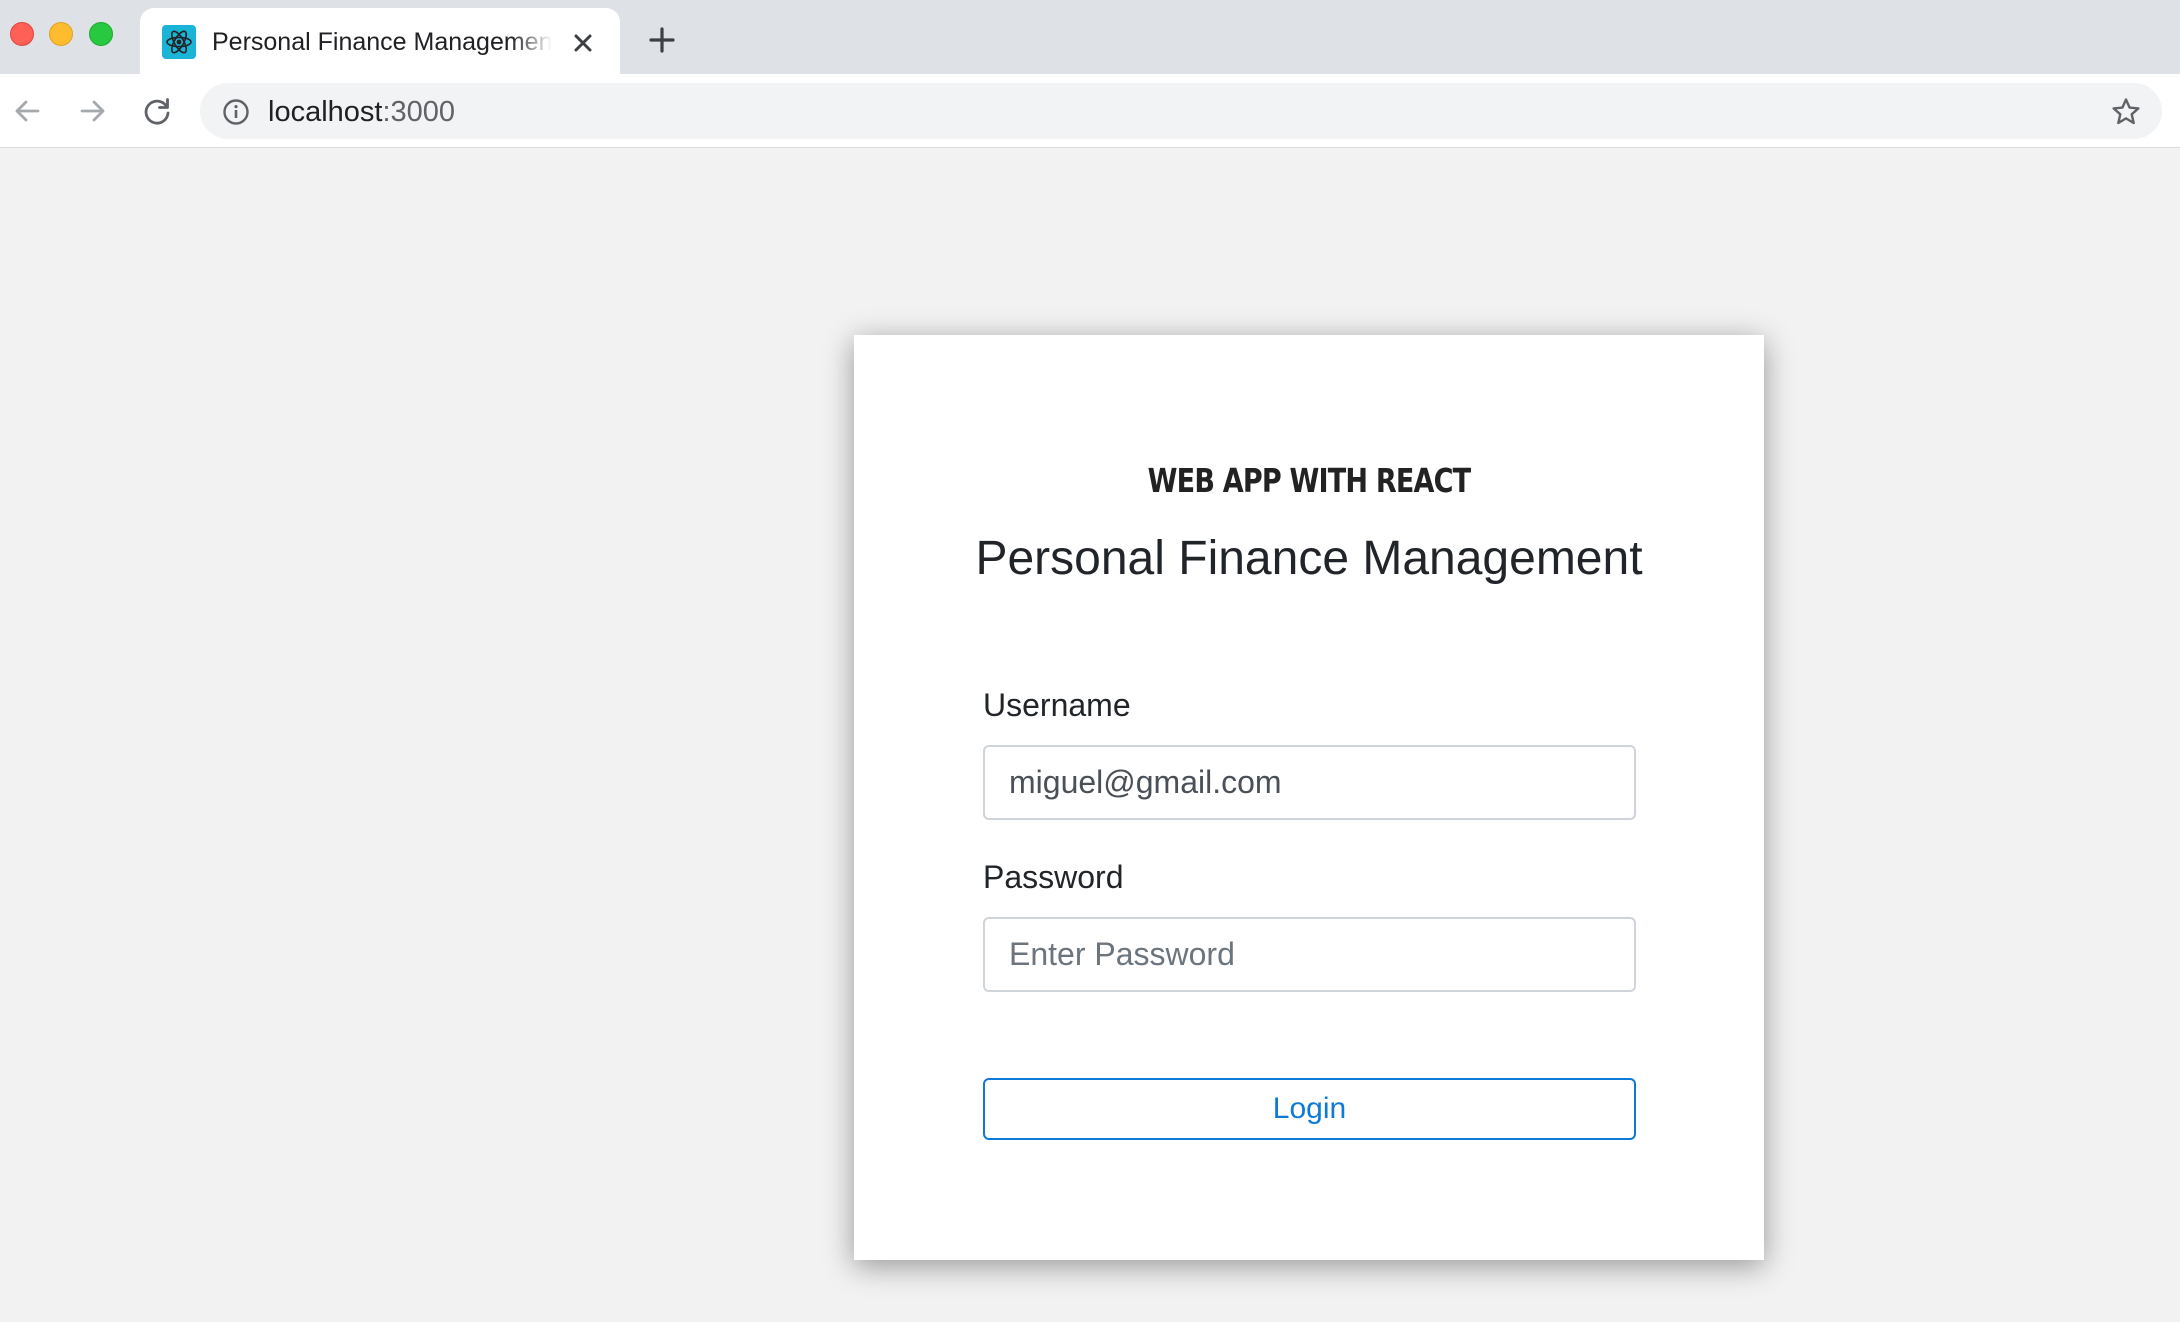 Image resolution: width=2180 pixels, height=1322 pixels. What do you see at coordinates (1309, 480) in the screenshot?
I see `app-eyebrow: WEB APP WITH REACT` at bounding box center [1309, 480].